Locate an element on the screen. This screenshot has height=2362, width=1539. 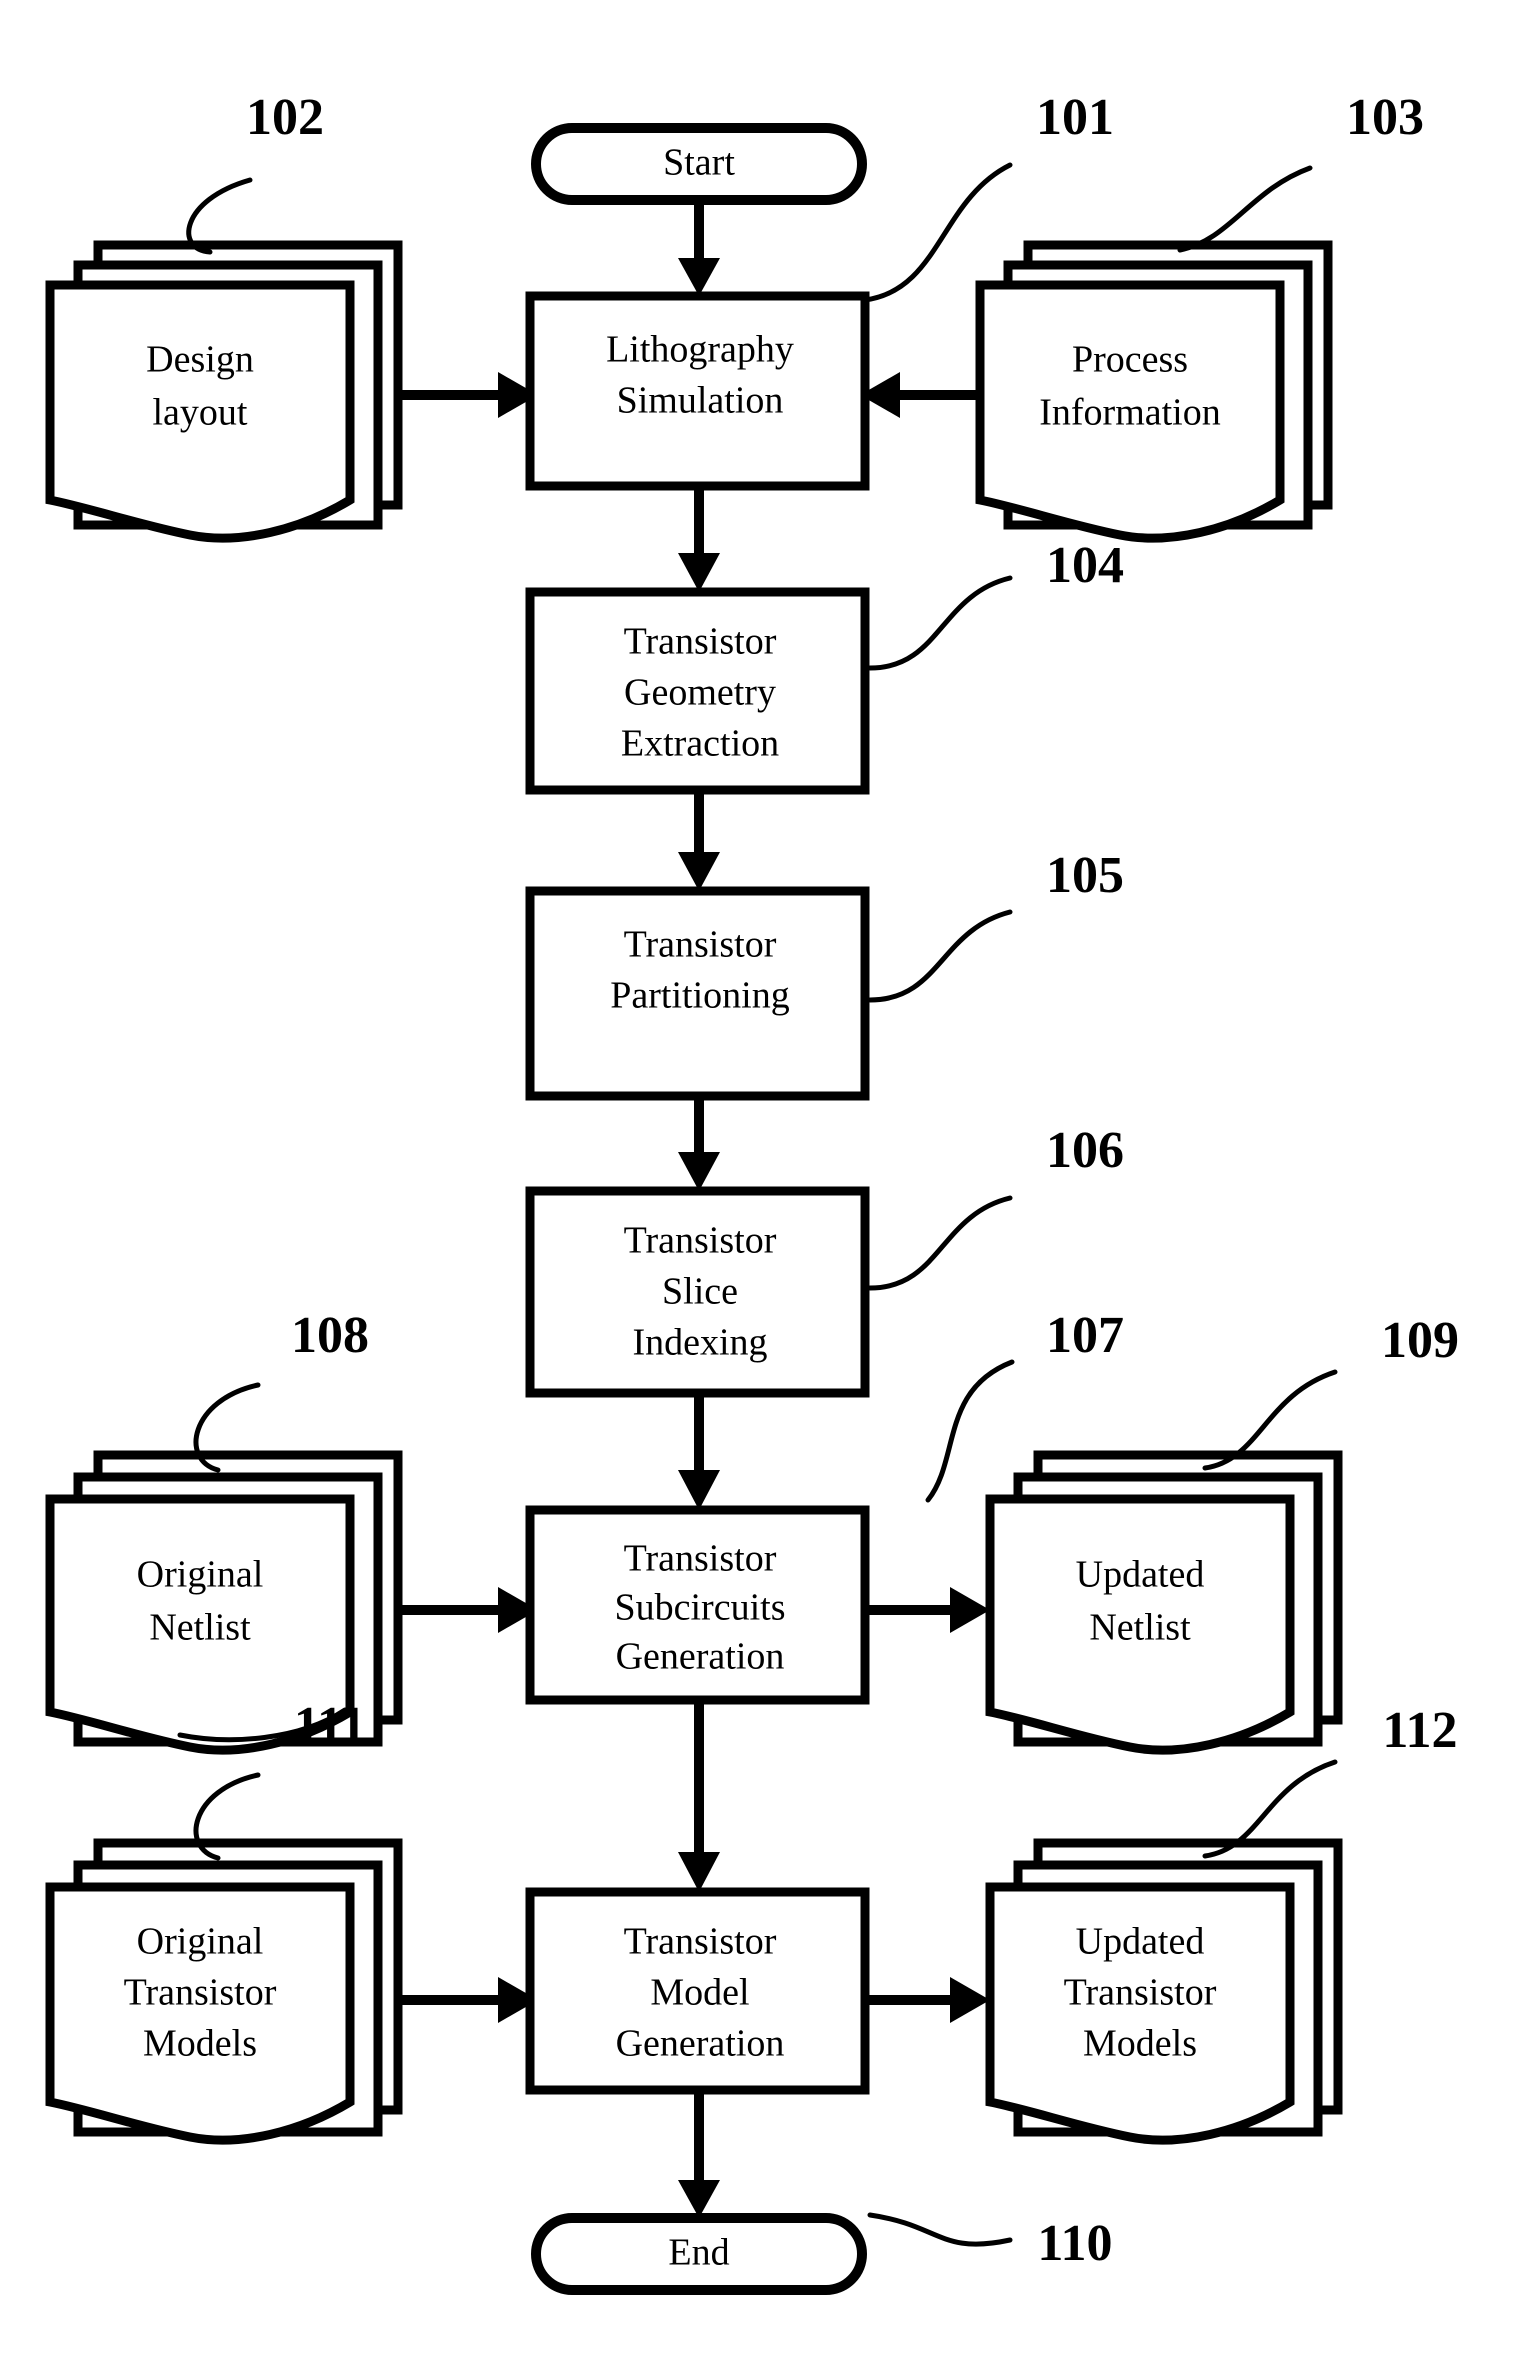
document-stack-process-information: Process Information is located at coordinates (1154, 391).